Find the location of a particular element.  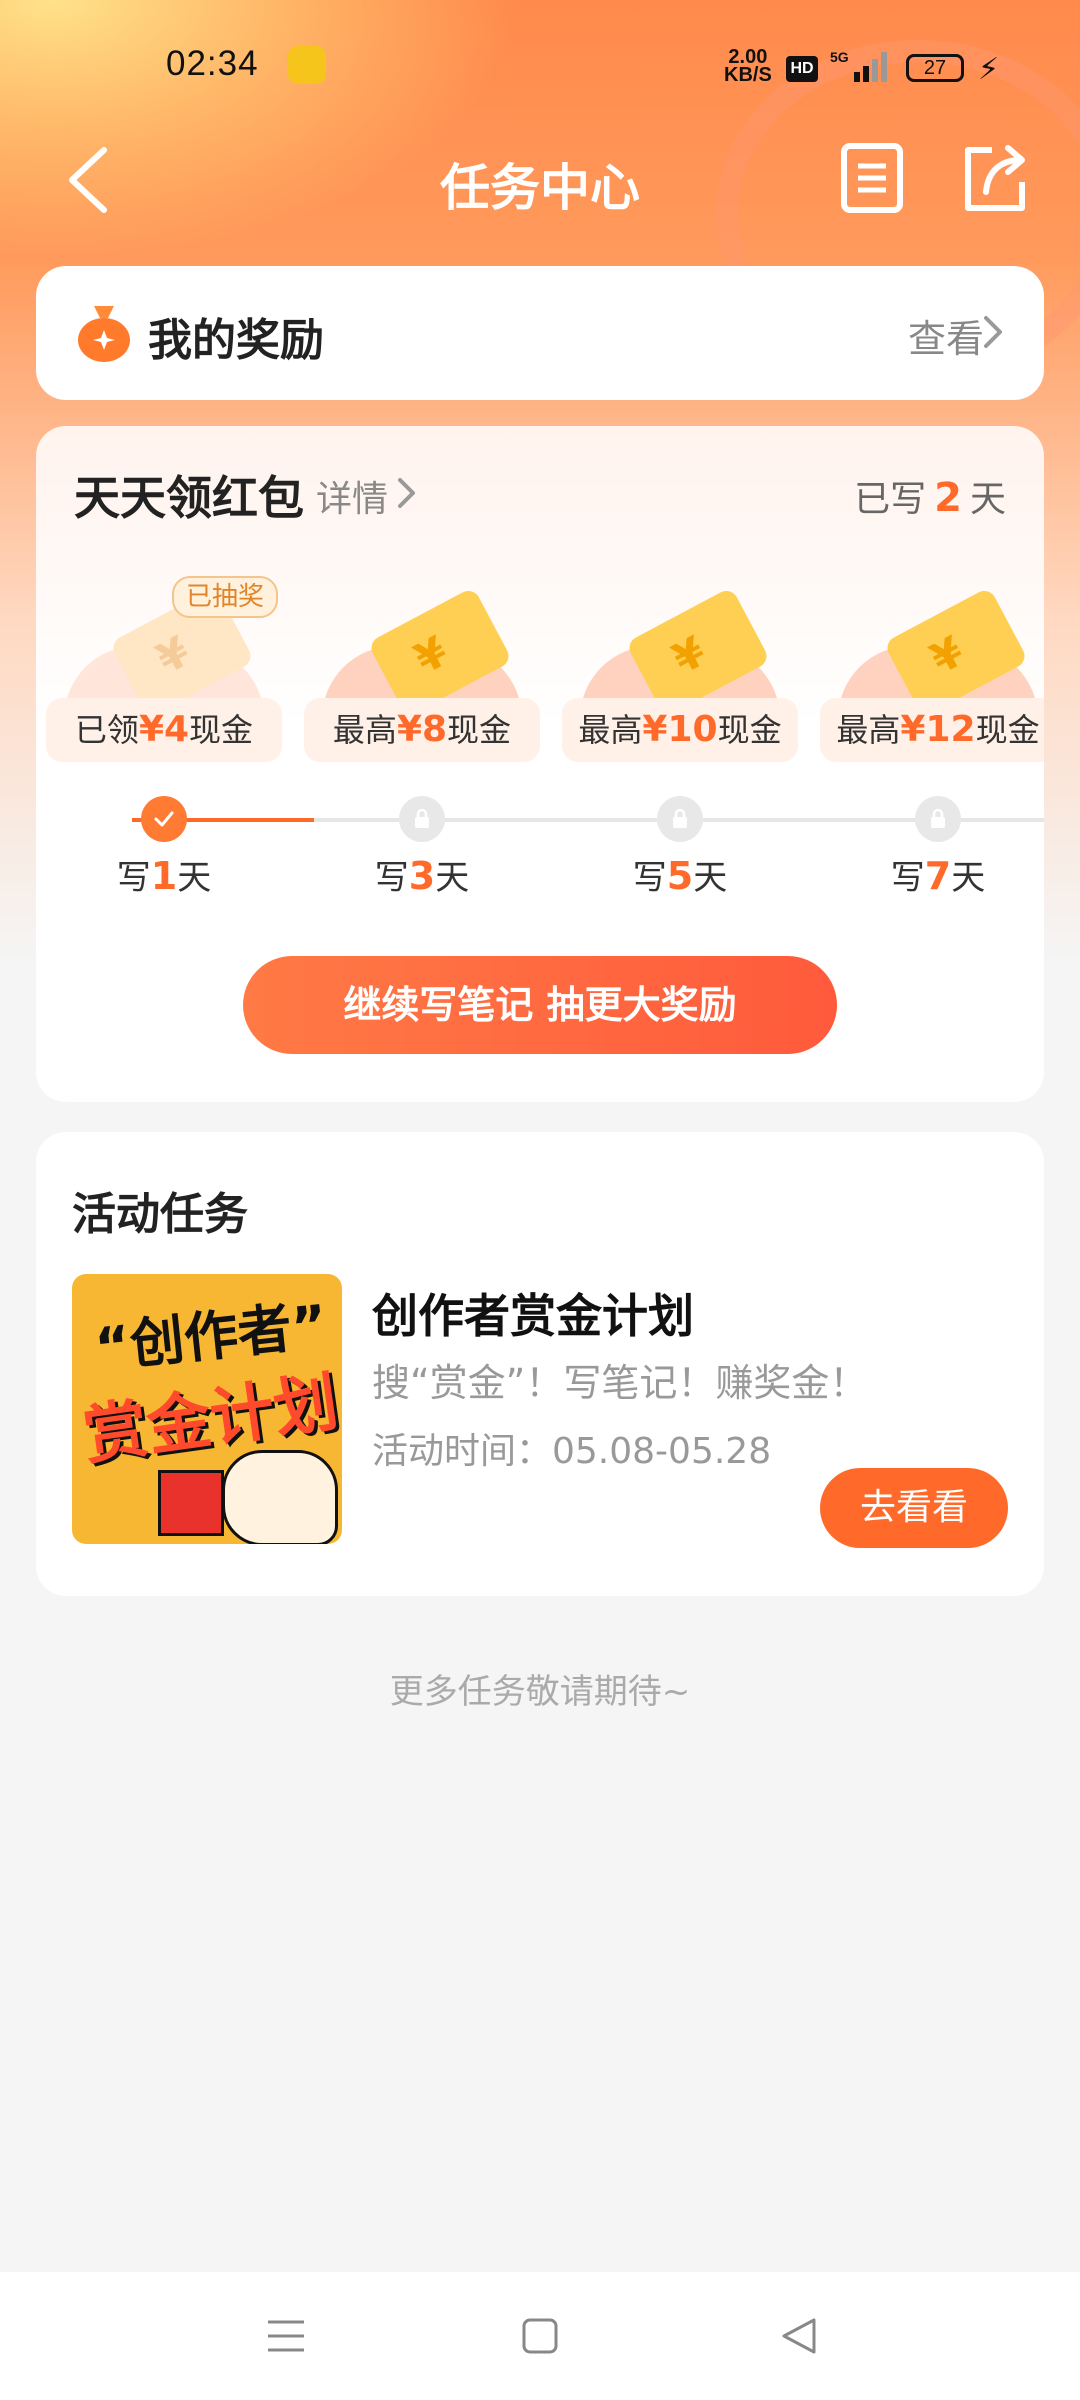

red-packet-icon: ¥ is located at coordinates (938, 656).